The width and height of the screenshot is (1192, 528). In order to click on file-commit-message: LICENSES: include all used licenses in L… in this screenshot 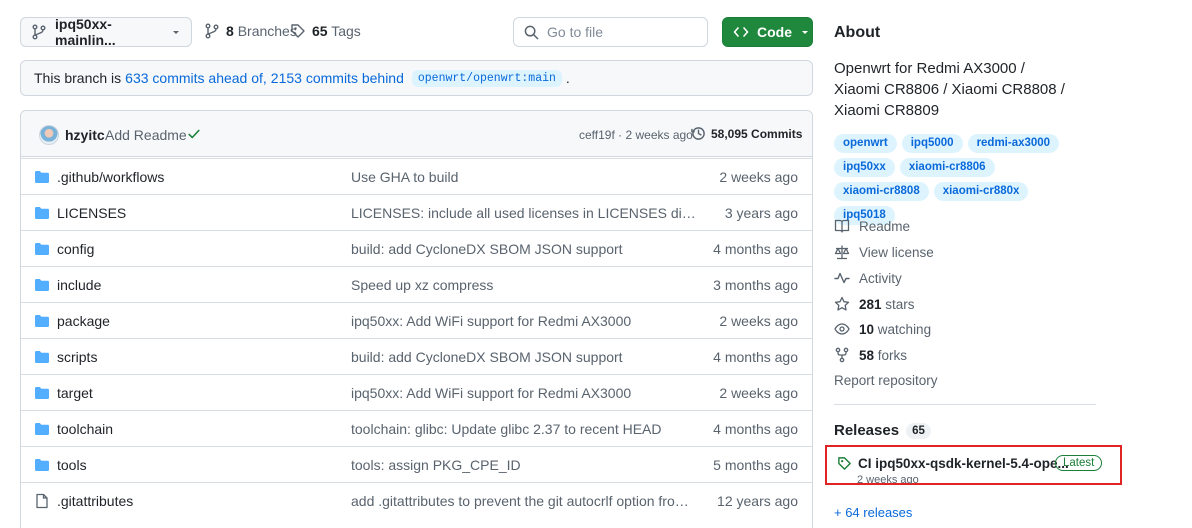, I will do `click(523, 213)`.